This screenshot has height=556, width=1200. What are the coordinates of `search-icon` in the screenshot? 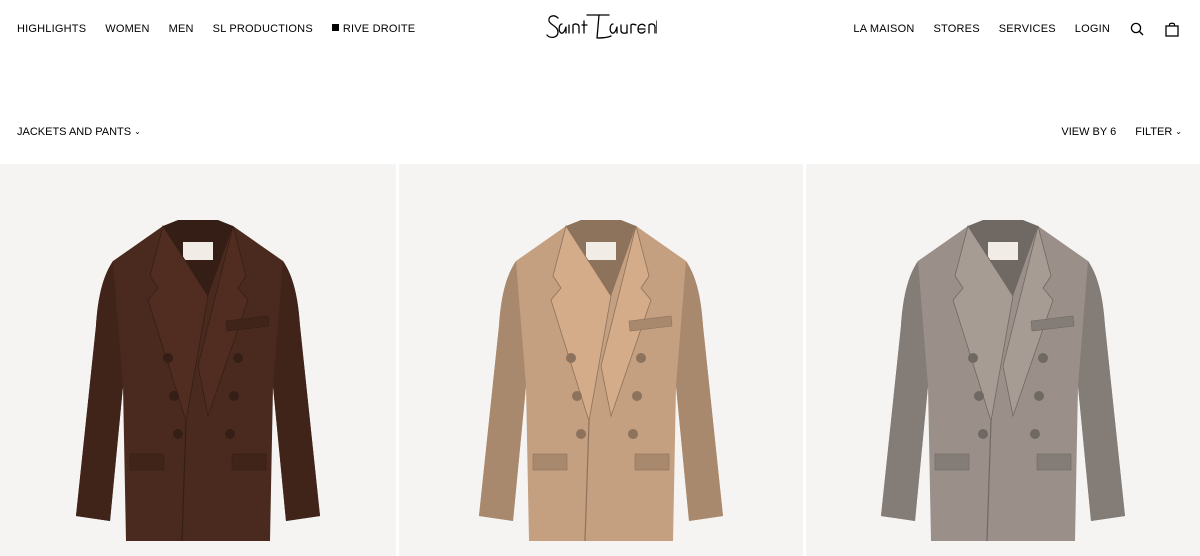 It's located at (1137, 29).